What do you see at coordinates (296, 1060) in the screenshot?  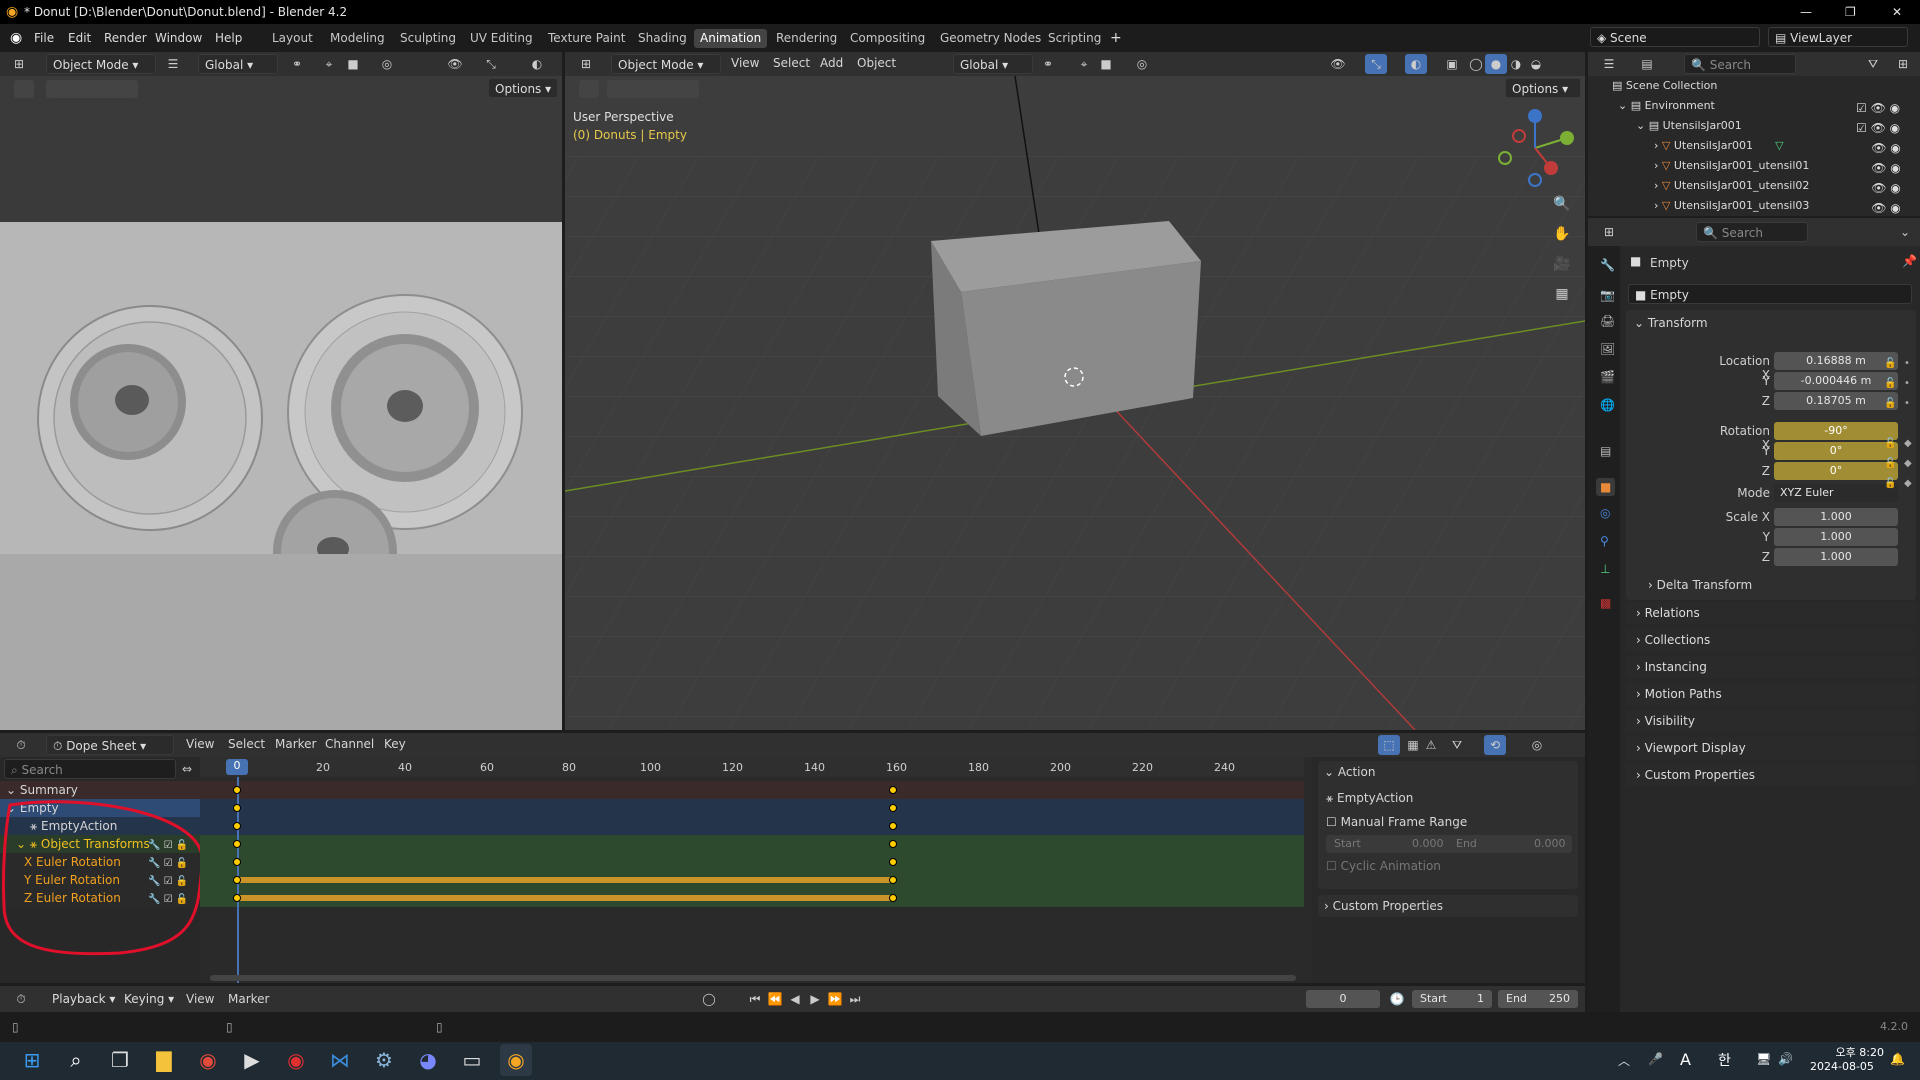 I see `youtube-music-icon: ◉` at bounding box center [296, 1060].